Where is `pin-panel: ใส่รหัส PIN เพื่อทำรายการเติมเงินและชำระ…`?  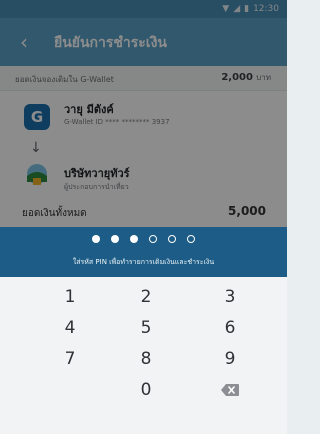
pin-panel: ใส่รหัส PIN เพื่อทำรายการเติมเงินและชำระ… is located at coordinates (143, 252).